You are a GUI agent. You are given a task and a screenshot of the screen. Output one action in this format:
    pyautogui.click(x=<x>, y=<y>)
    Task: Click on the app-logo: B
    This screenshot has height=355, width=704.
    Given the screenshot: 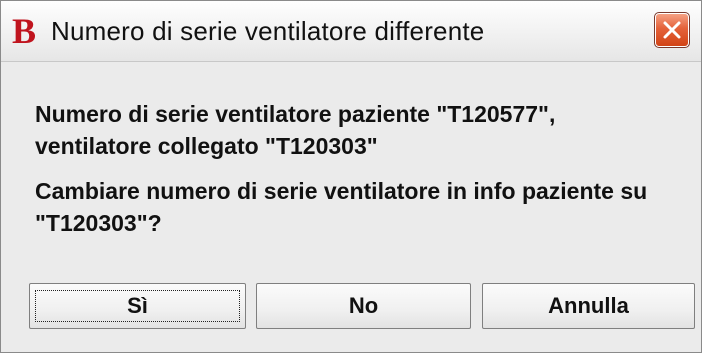 What is the action you would take?
    pyautogui.click(x=24, y=31)
    